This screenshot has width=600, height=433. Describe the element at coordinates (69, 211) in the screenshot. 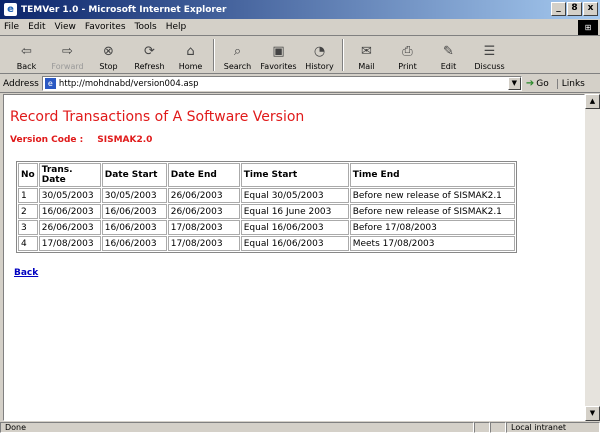

I see `cell-trans-date: 16/06/2003` at that location.